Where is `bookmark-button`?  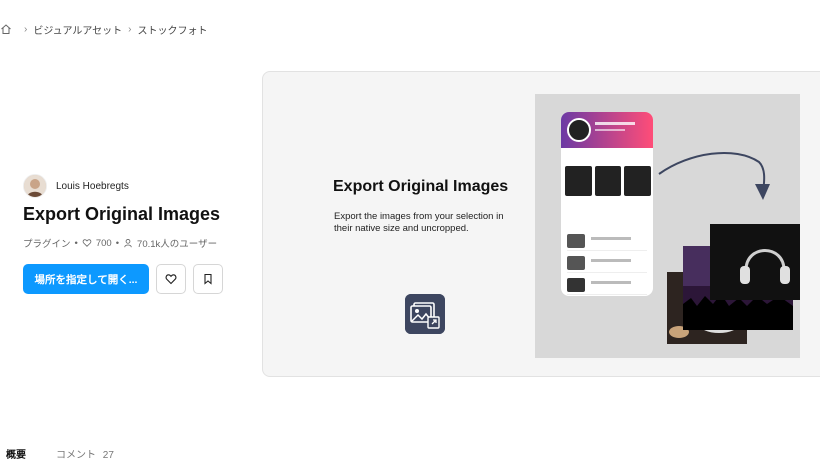
bookmark-button is located at coordinates (208, 279).